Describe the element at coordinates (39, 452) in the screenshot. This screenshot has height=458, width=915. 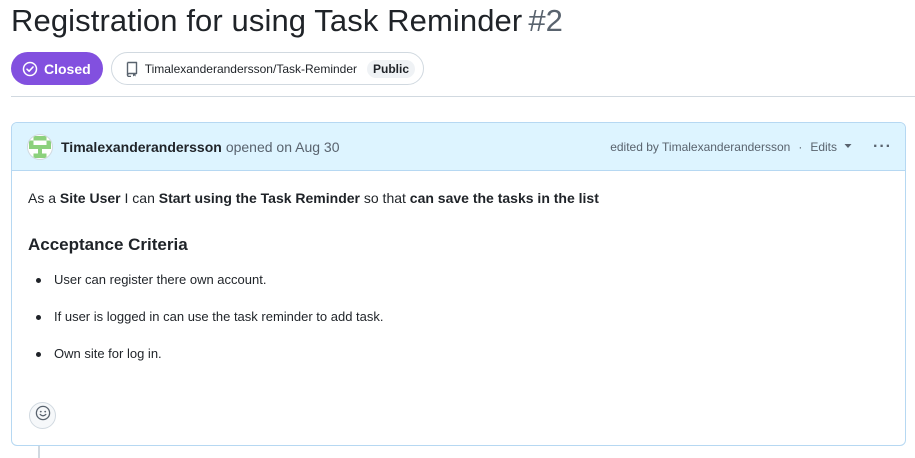
I see `timeline-line` at that location.